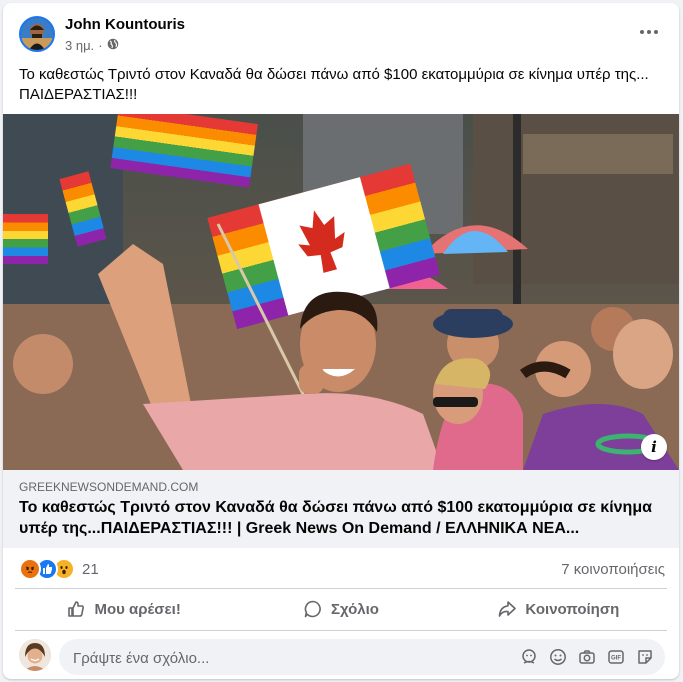  I want to click on comment-input, so click(293, 658).